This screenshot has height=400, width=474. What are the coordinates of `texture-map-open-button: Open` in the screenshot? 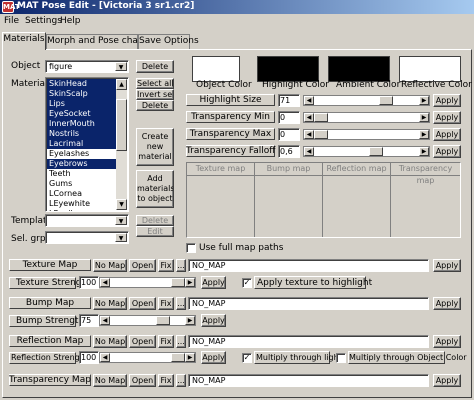 It's located at (142, 265).